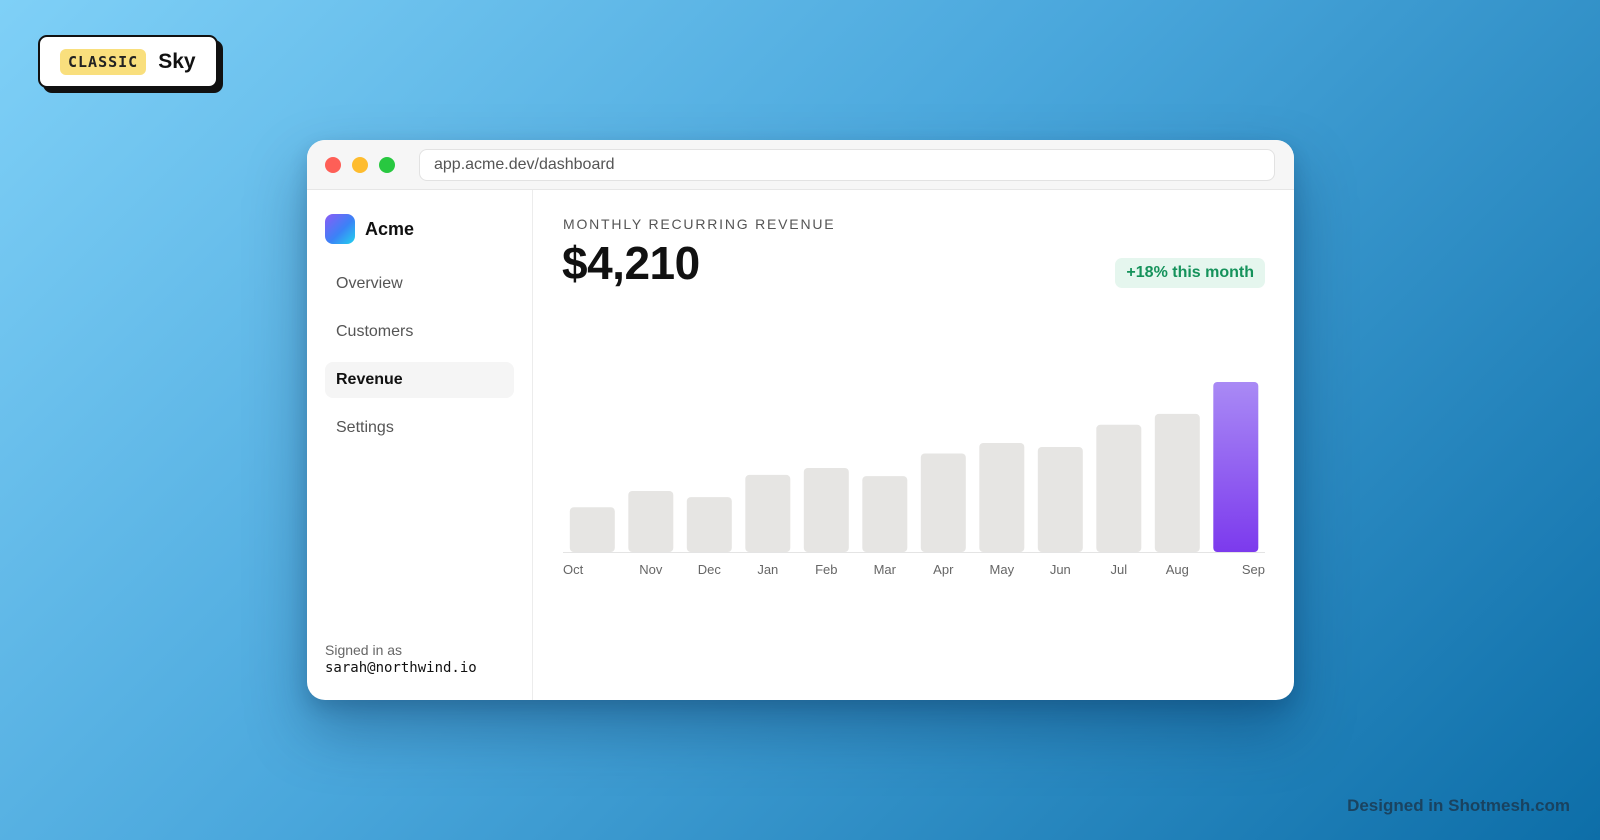  I want to click on bar-may, so click(1002, 497).